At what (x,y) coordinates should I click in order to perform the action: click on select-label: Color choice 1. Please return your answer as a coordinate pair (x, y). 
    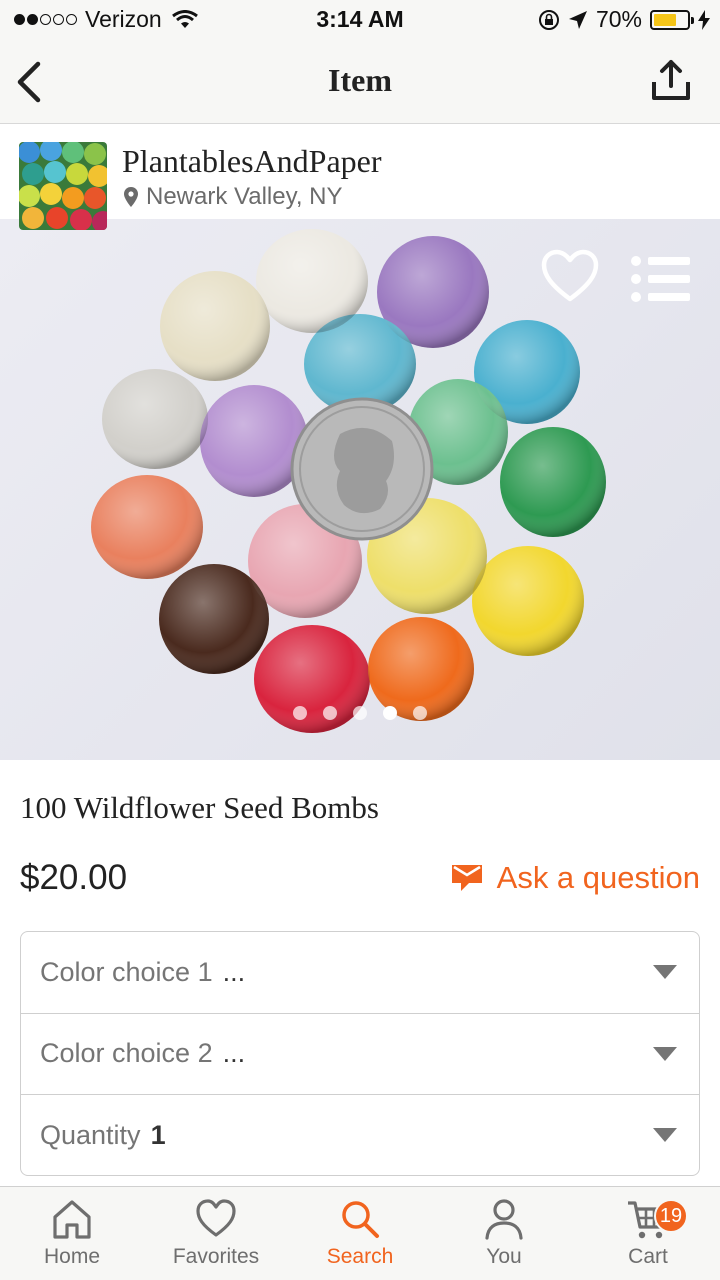
    Looking at the image, I should click on (126, 971).